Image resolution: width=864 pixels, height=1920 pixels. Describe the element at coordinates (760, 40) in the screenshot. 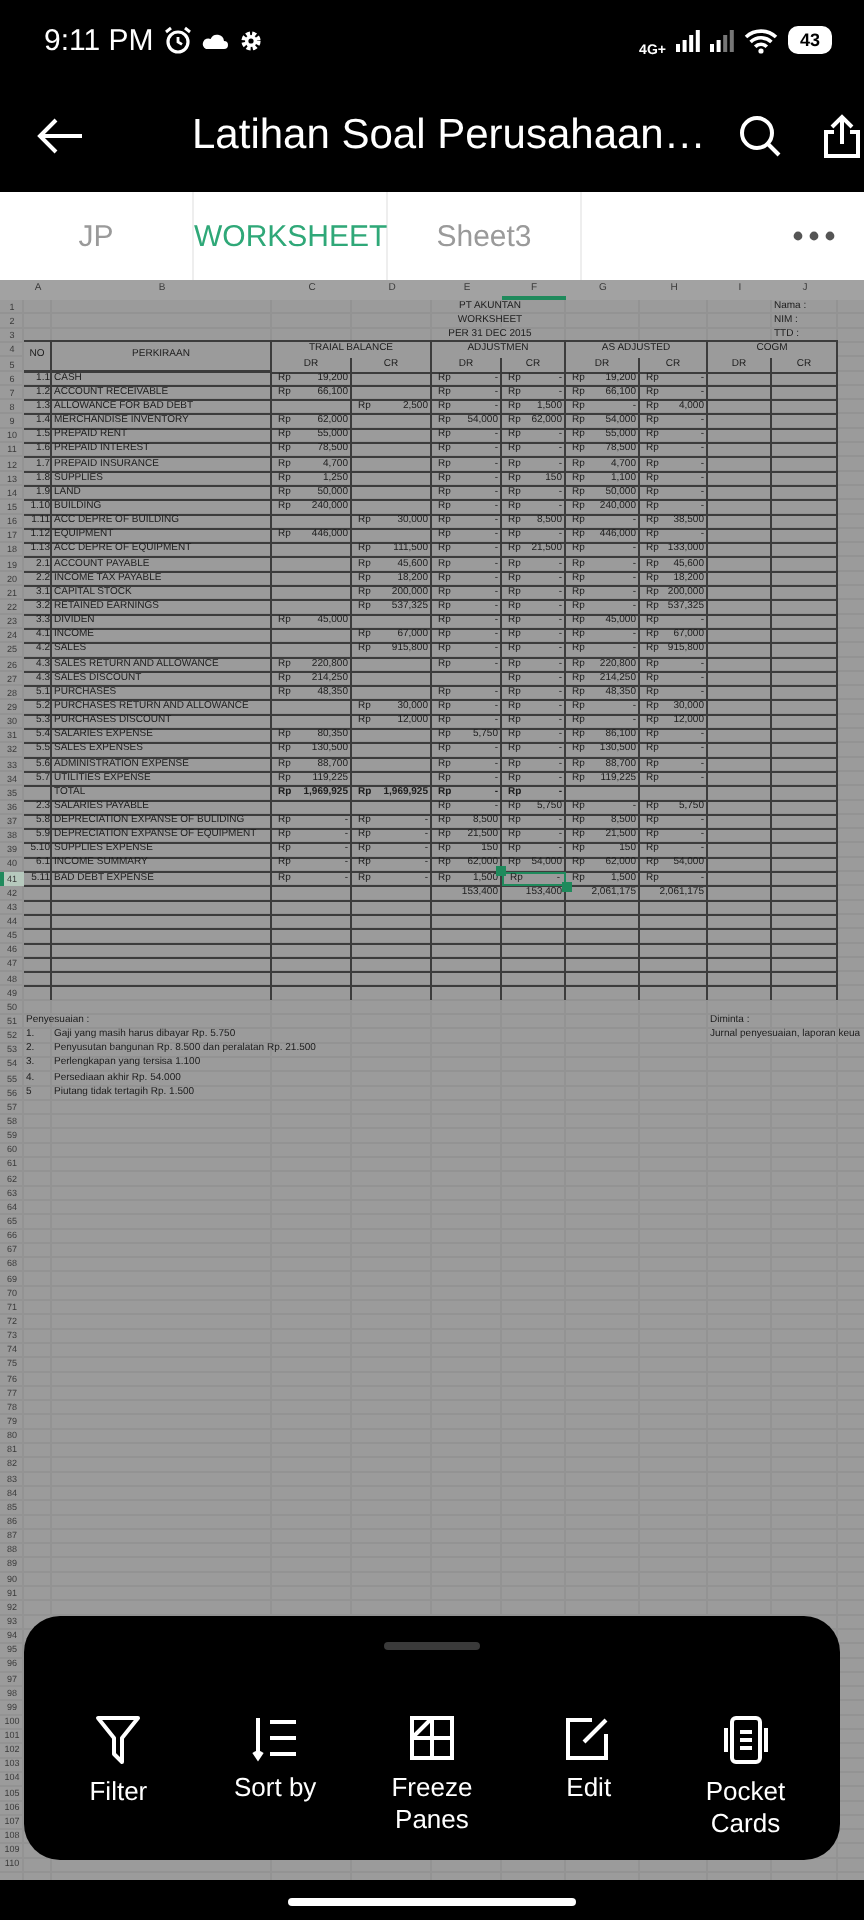

I see `wifi-icon` at that location.